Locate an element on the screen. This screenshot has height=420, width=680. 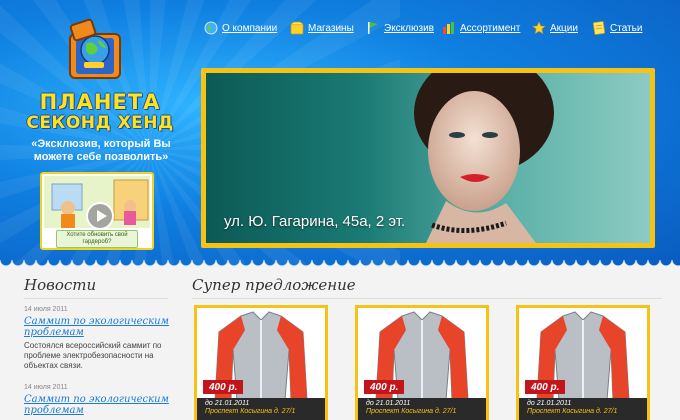
offers-divider is located at coordinates (427, 298).